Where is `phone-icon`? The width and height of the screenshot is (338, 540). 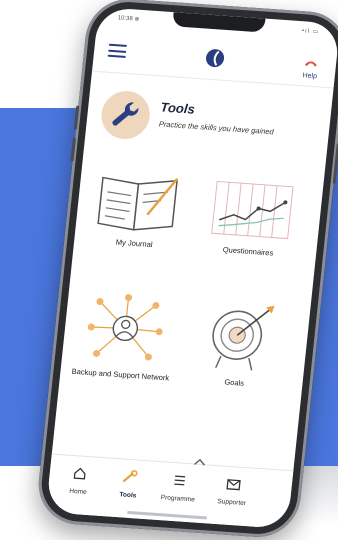
phone-icon is located at coordinates (310, 64).